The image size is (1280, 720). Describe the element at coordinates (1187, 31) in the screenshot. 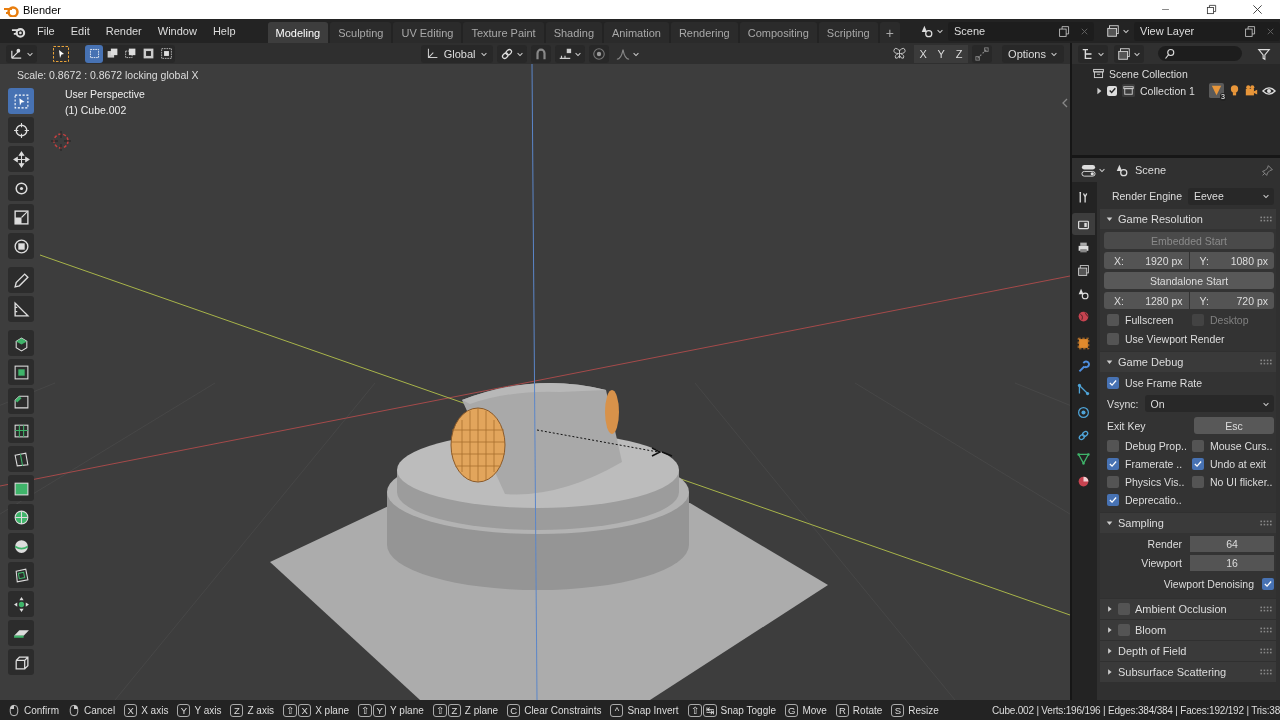

I see `view-layer-name-field: View Layer` at that location.